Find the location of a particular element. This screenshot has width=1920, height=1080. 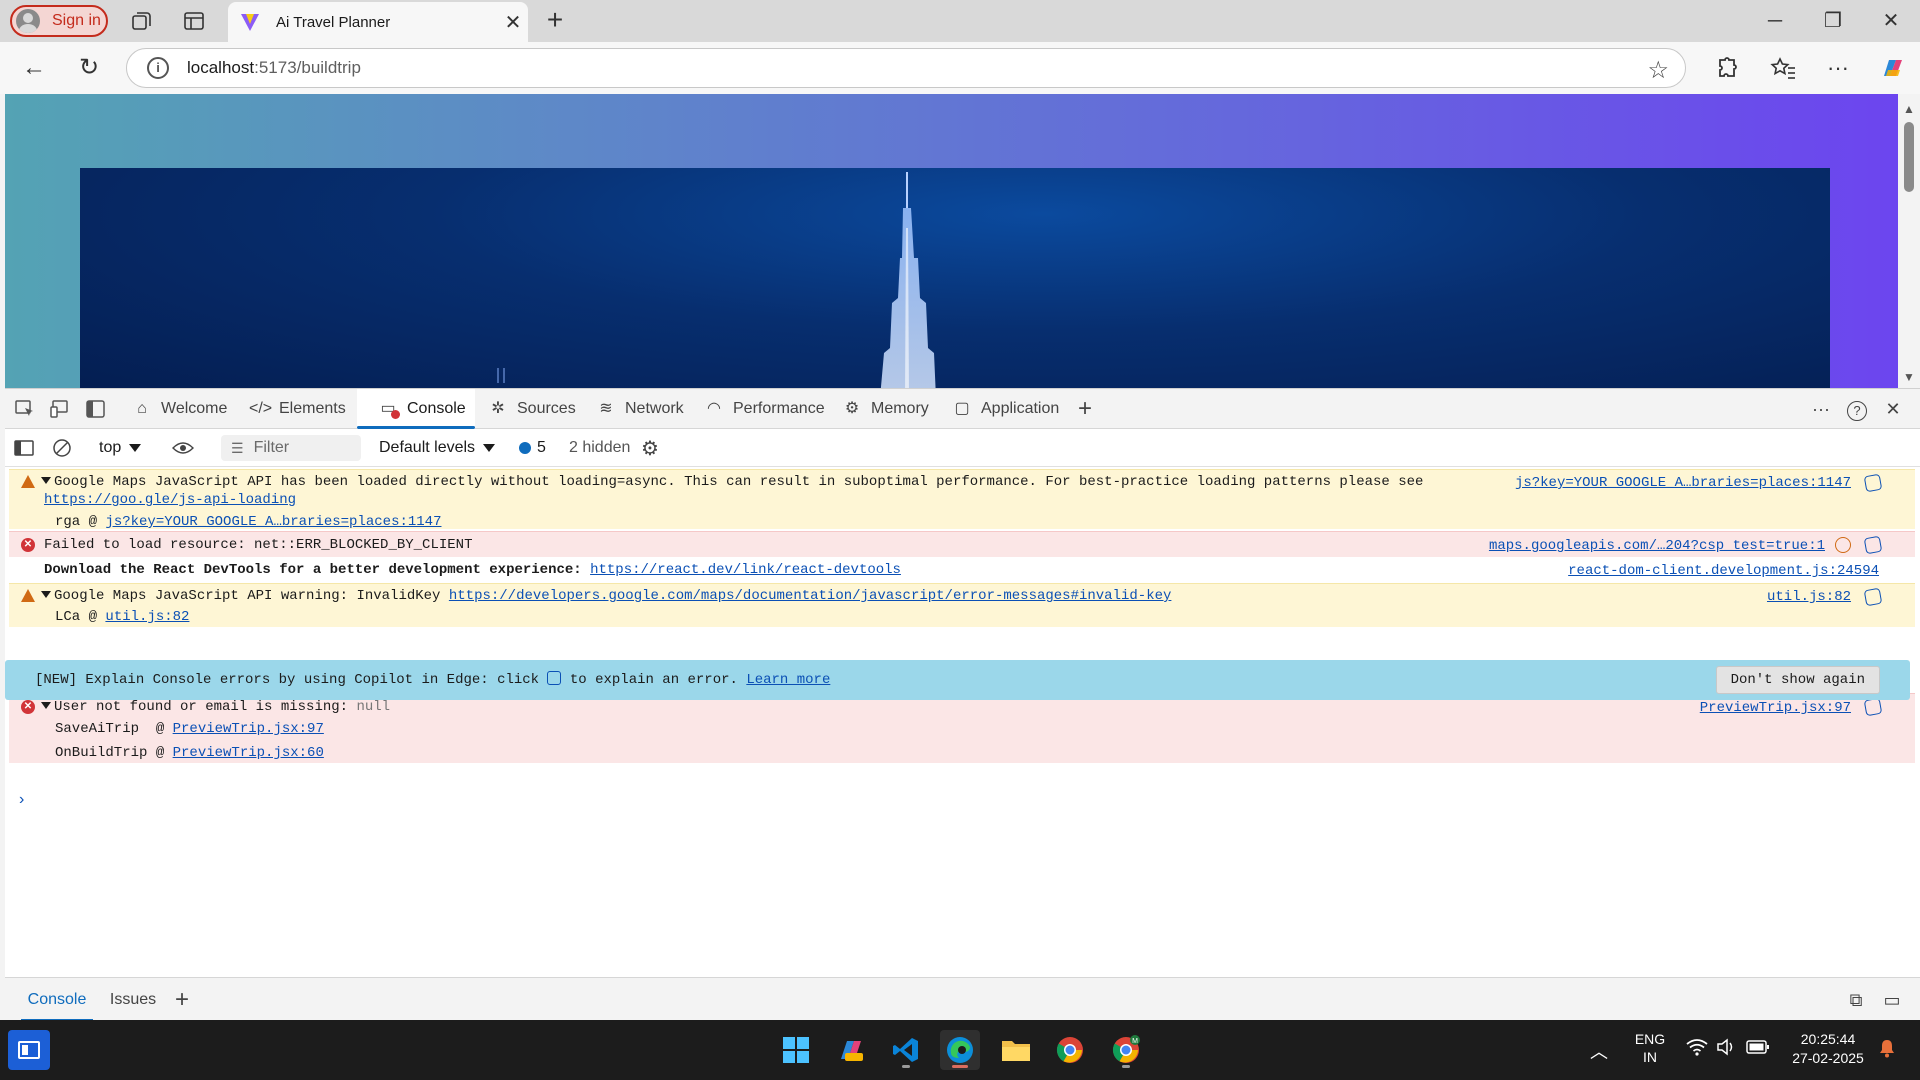

workspaces-icon is located at coordinates (142, 21).